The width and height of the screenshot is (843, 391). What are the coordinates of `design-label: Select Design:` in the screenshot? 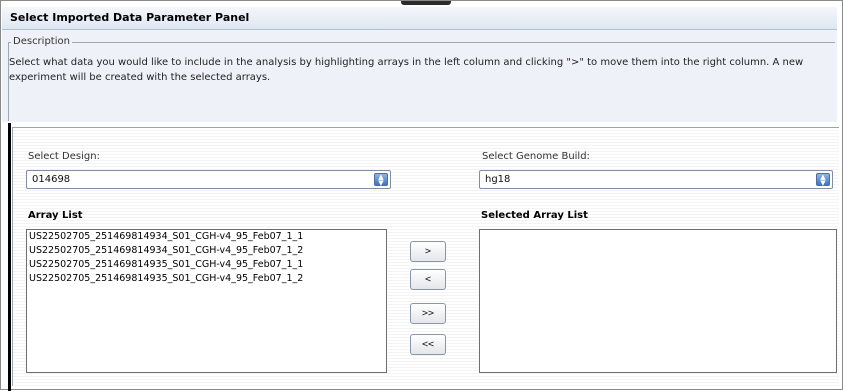 It's located at (64, 156).